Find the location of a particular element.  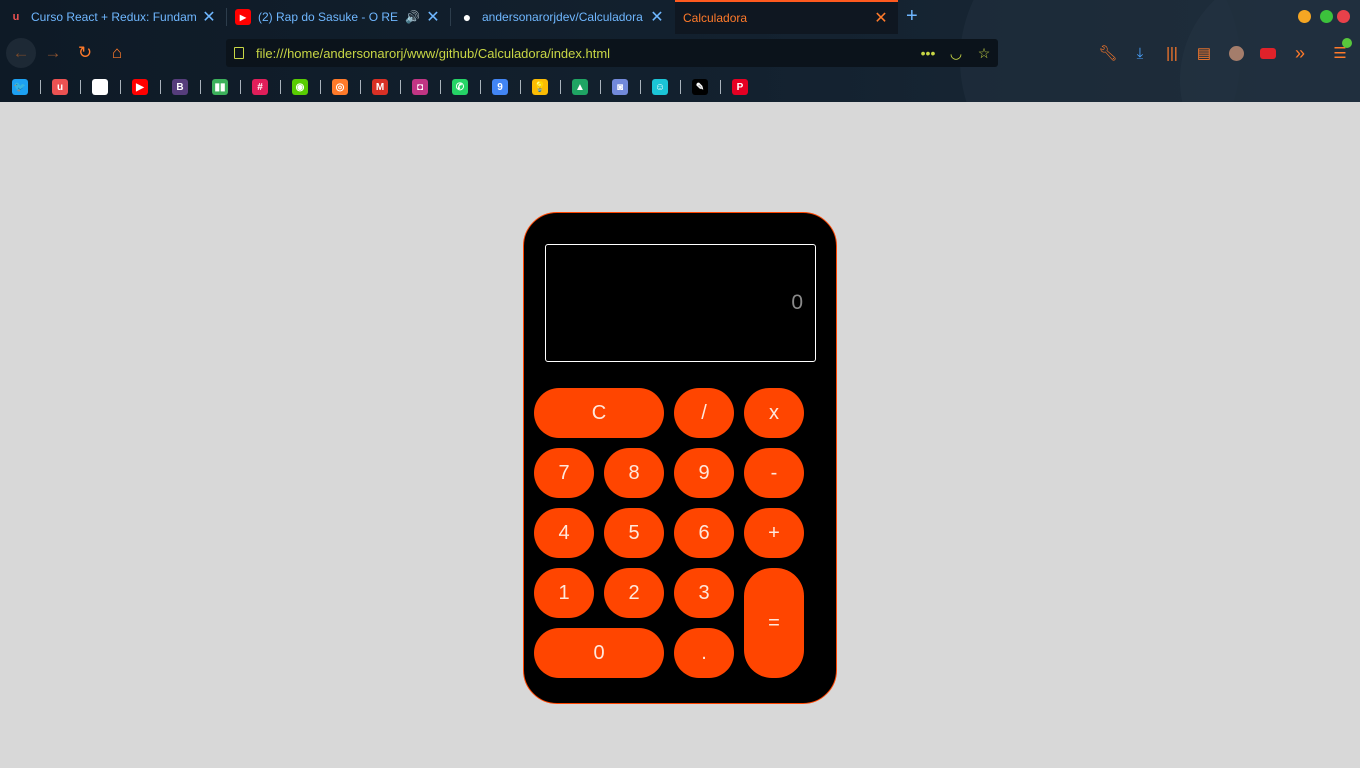

discord-icon: ◙ is located at coordinates (620, 87).